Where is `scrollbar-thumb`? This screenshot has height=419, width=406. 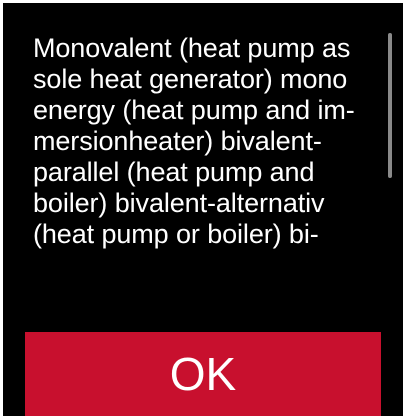 scrollbar-thumb is located at coordinates (390, 105).